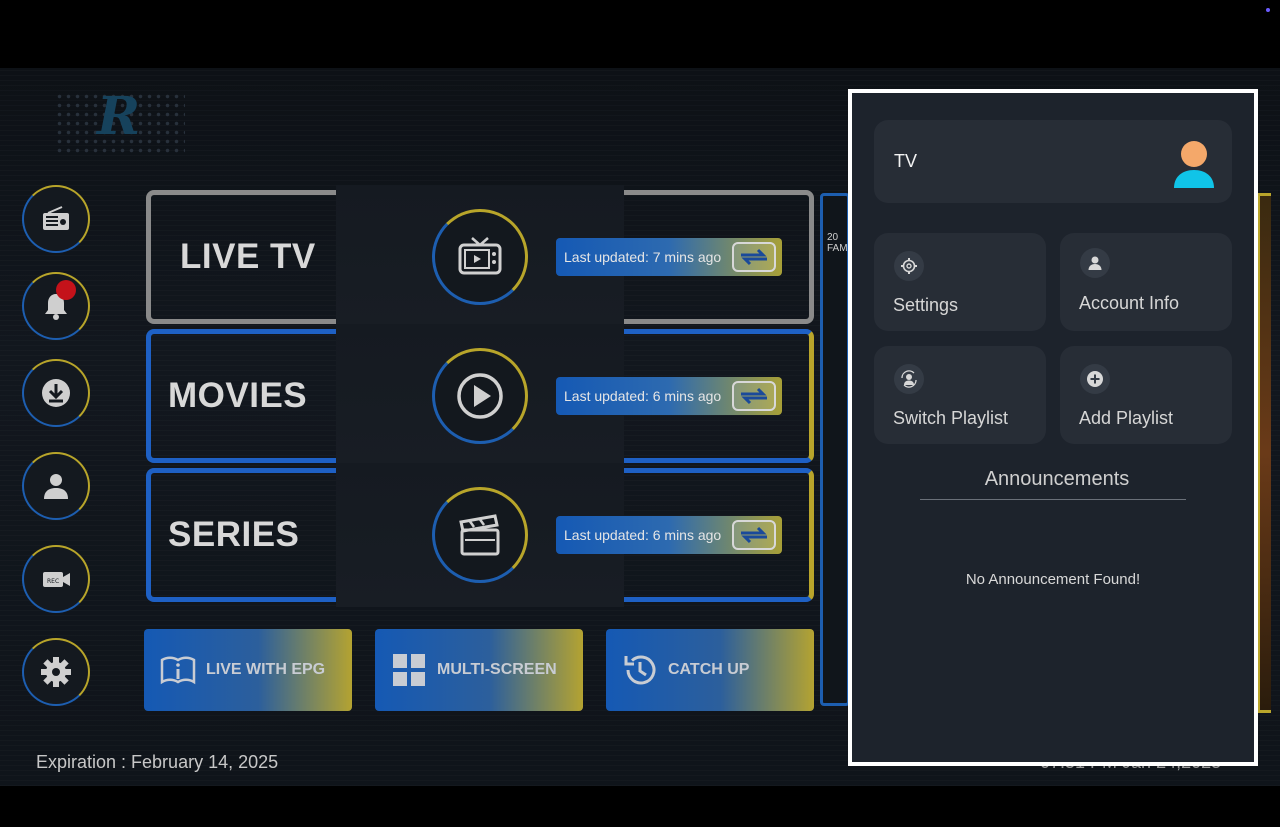 The height and width of the screenshot is (827, 1280). Describe the element at coordinates (56, 306) in the screenshot. I see `notifications-button` at that location.